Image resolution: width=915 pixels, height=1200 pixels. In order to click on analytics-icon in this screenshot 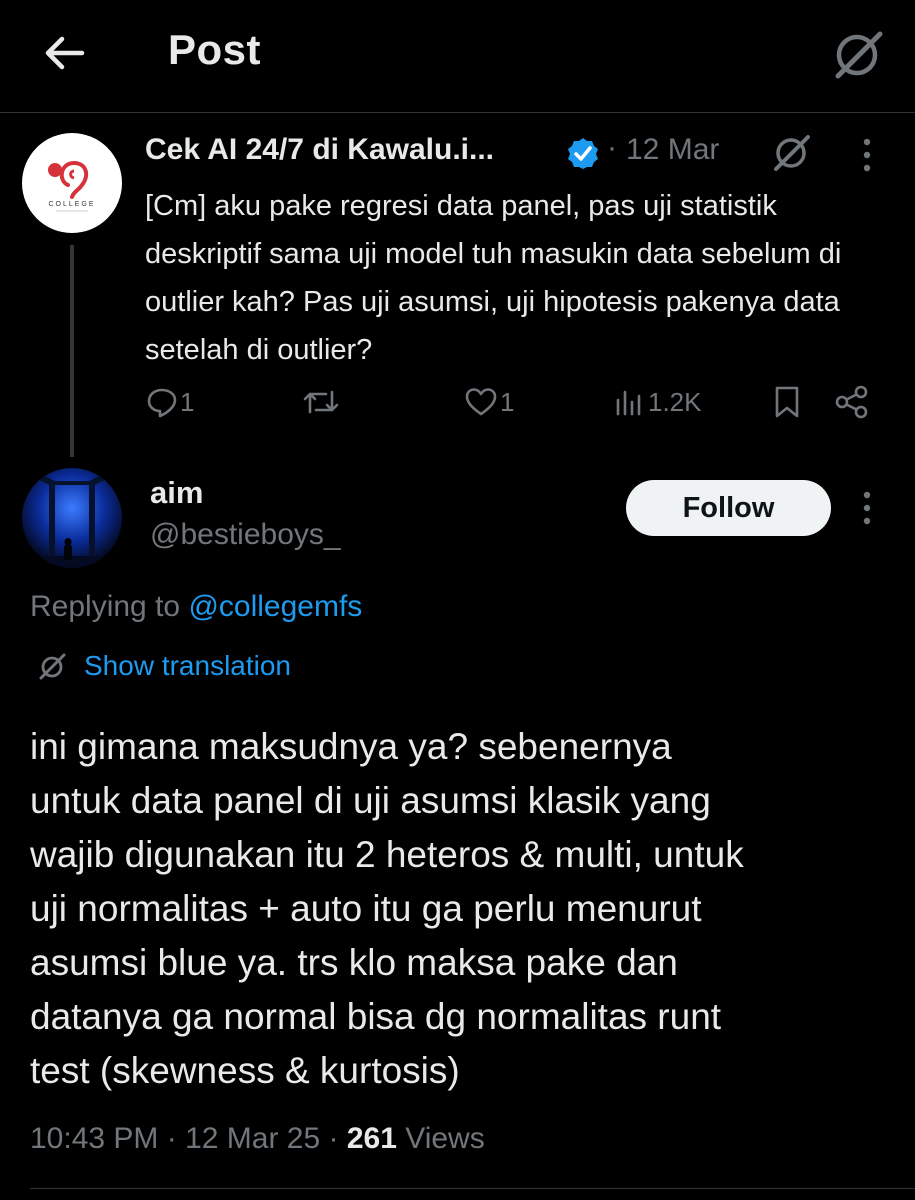, I will do `click(628, 403)`.